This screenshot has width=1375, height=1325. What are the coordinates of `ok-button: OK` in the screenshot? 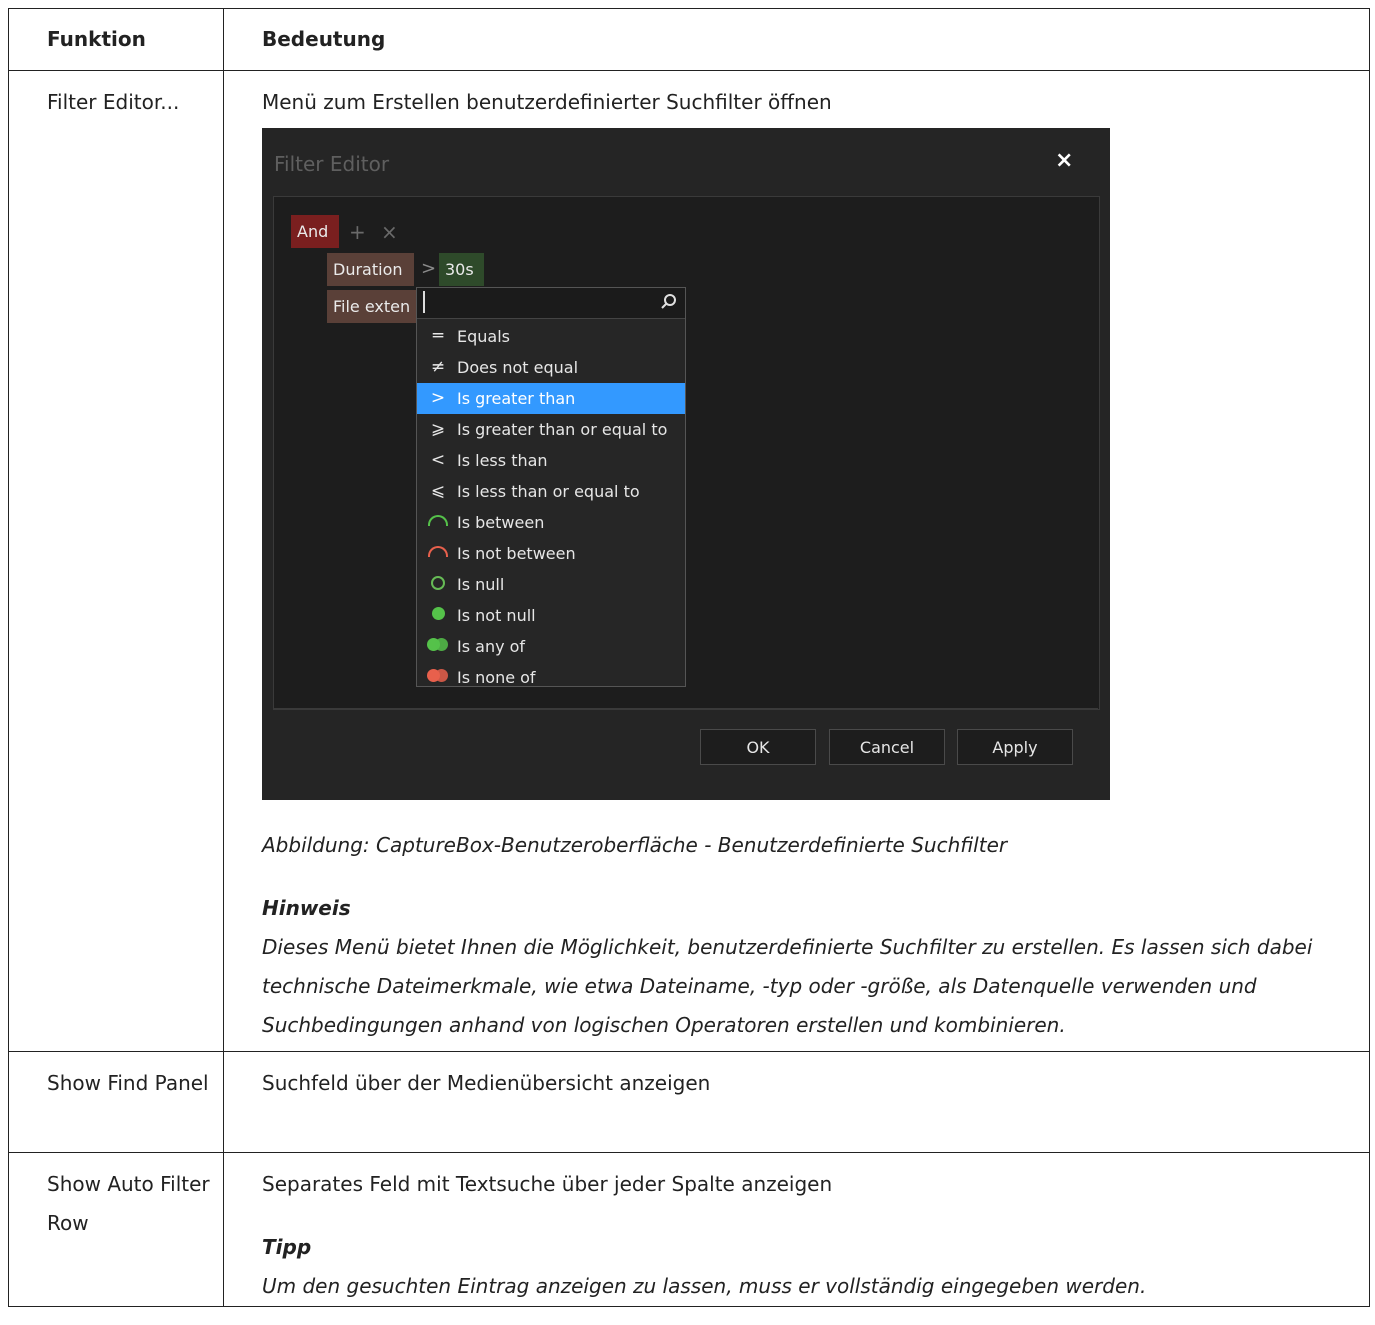 It's located at (758, 747).